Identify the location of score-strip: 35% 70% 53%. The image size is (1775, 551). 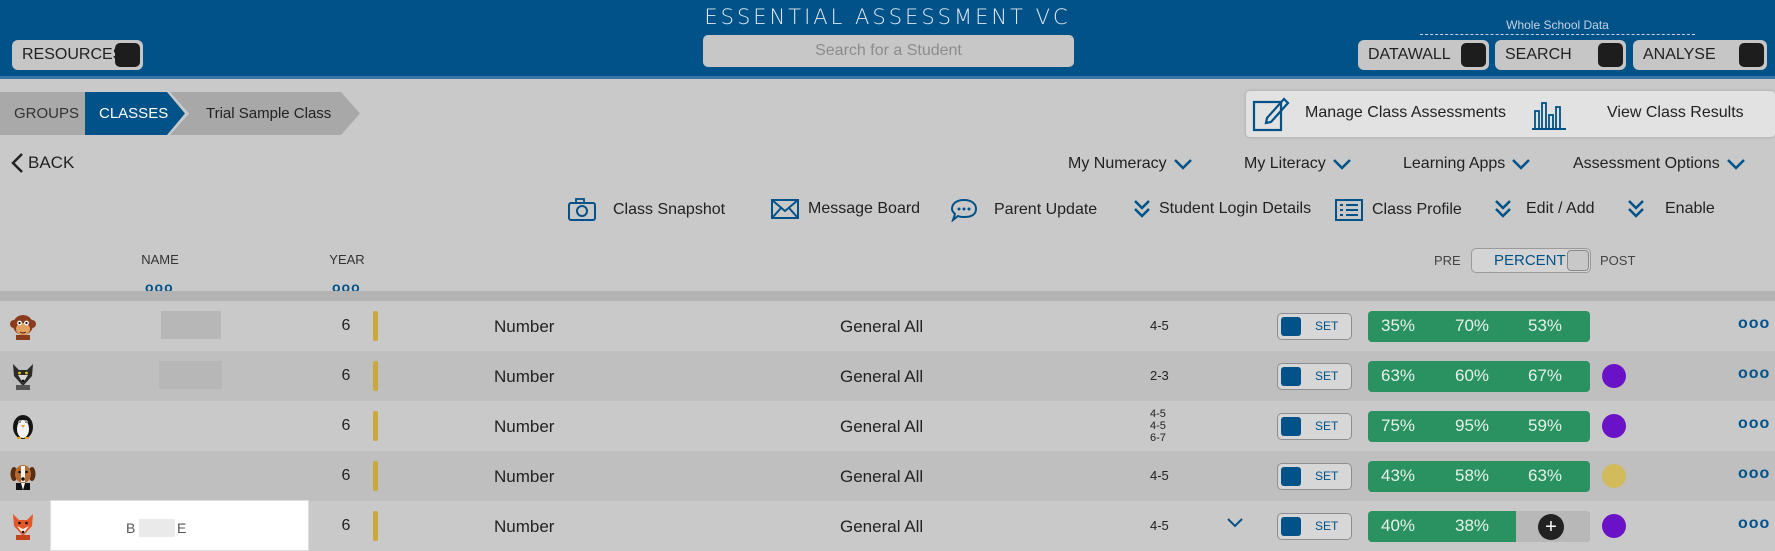
(1479, 326).